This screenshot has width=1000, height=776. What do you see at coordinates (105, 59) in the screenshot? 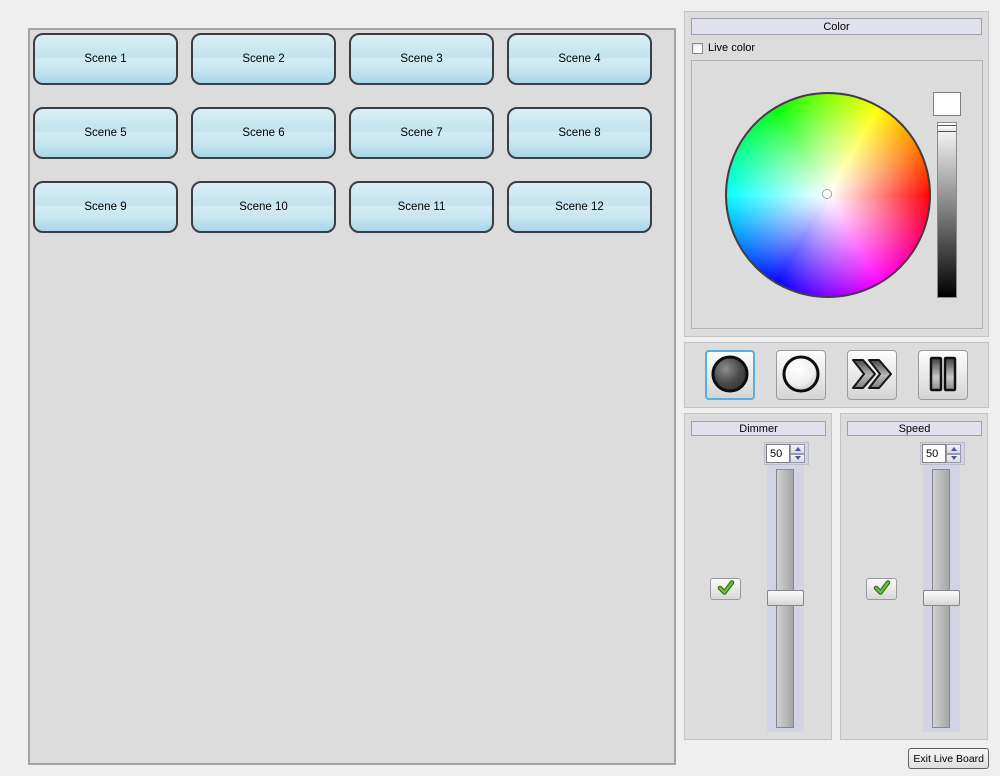
I see `scene-button-1: Scene 1` at bounding box center [105, 59].